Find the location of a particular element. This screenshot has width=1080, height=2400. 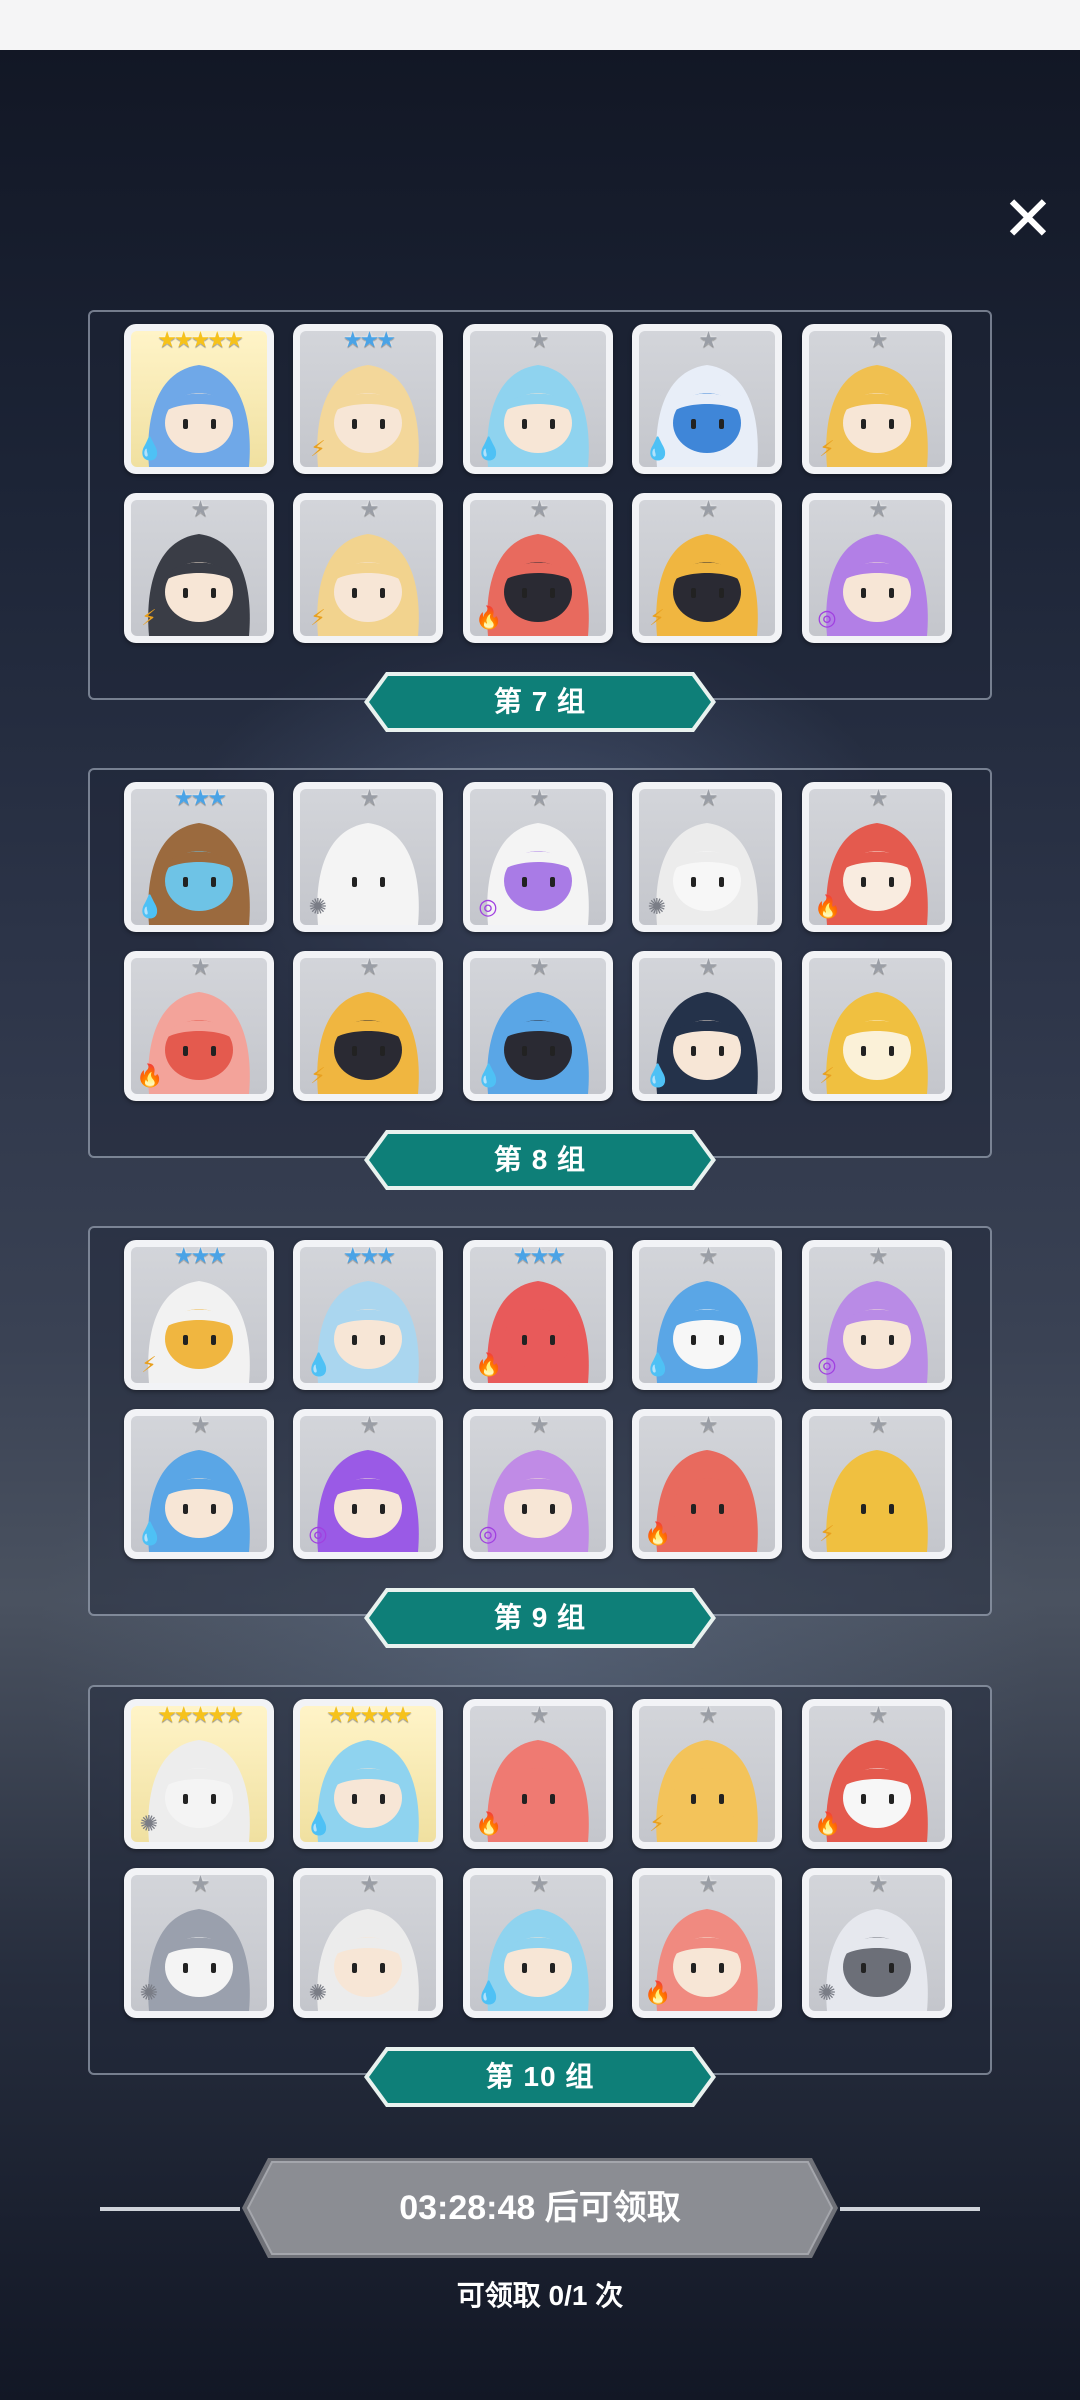

status-bar is located at coordinates (540, 25).